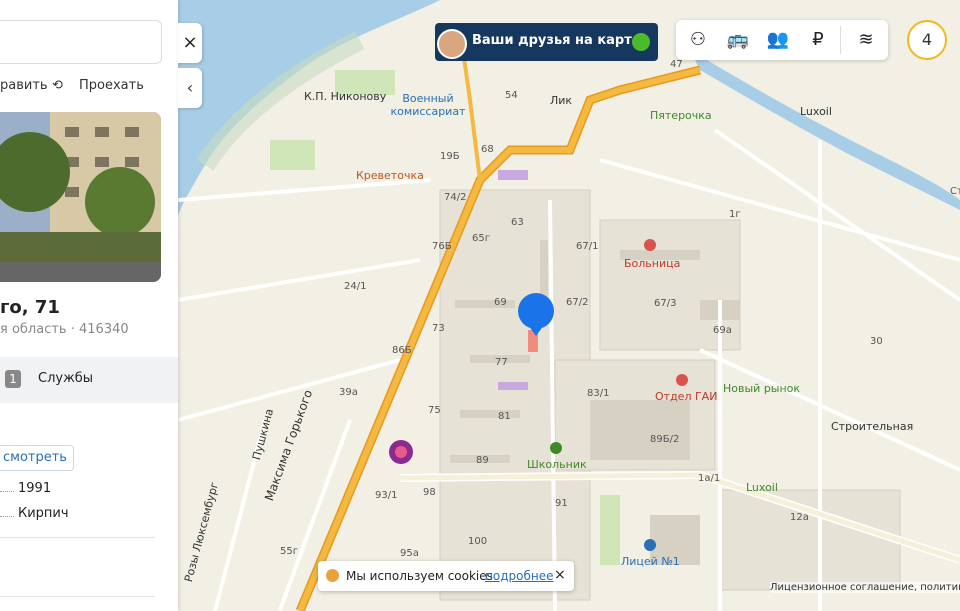  What do you see at coordinates (289, 551) in the screenshot?
I see `house-number: 55г` at bounding box center [289, 551].